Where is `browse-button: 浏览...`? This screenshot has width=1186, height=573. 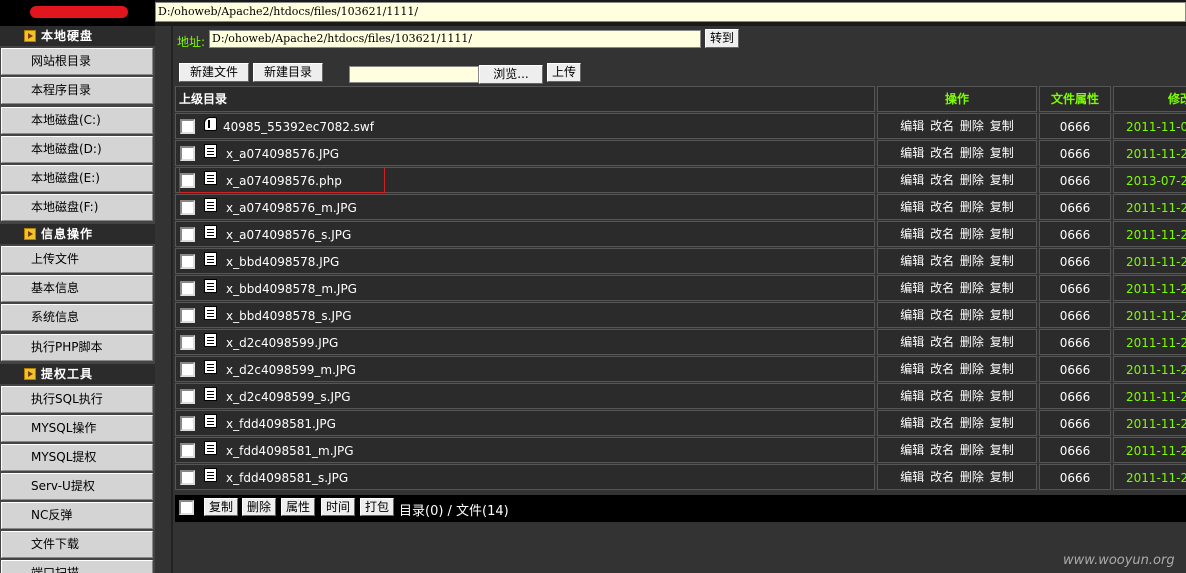
browse-button: 浏览... is located at coordinates (511, 74).